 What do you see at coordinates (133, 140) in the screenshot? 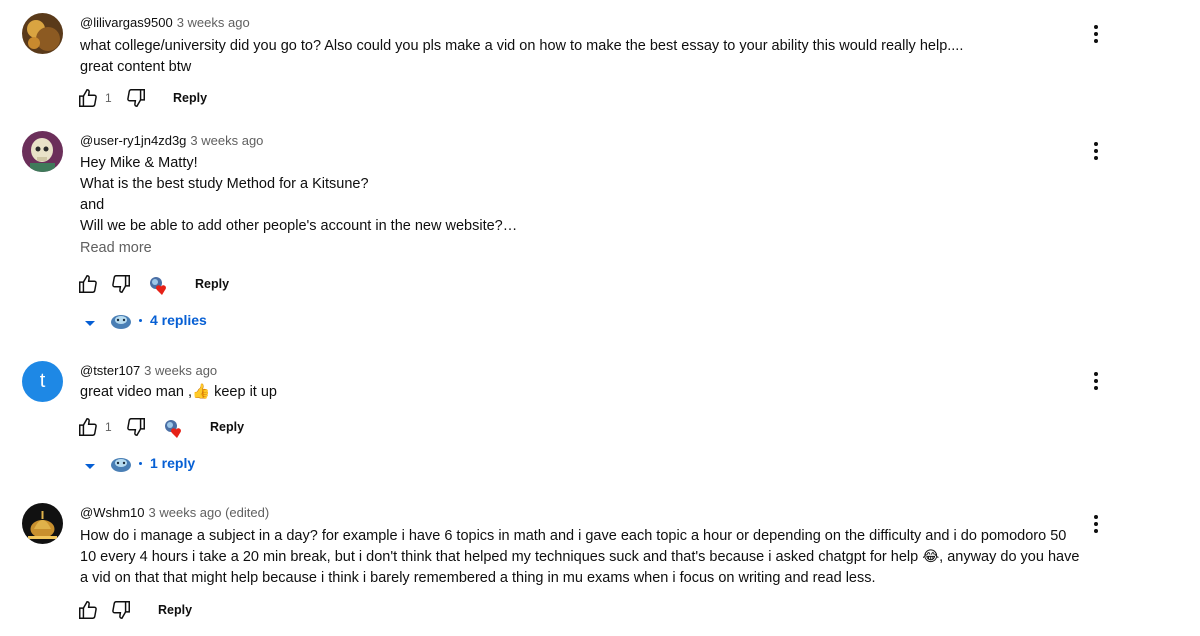
I see `author-handle: @user-ry1jn4zd3g` at bounding box center [133, 140].